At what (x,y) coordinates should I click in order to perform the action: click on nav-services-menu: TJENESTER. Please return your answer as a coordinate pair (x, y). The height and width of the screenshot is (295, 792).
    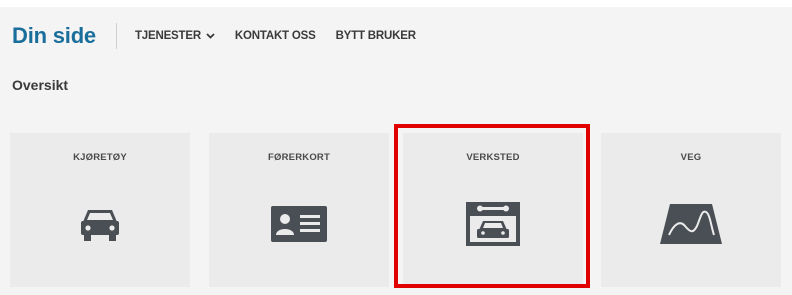
    Looking at the image, I should click on (175, 36).